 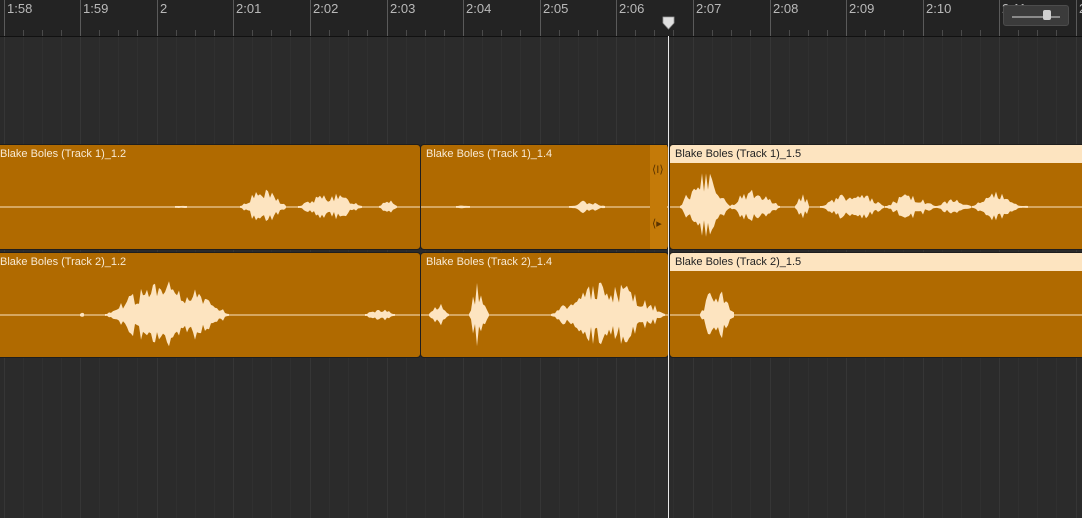 I want to click on ruler-time-label: 2, so click(x=164, y=8).